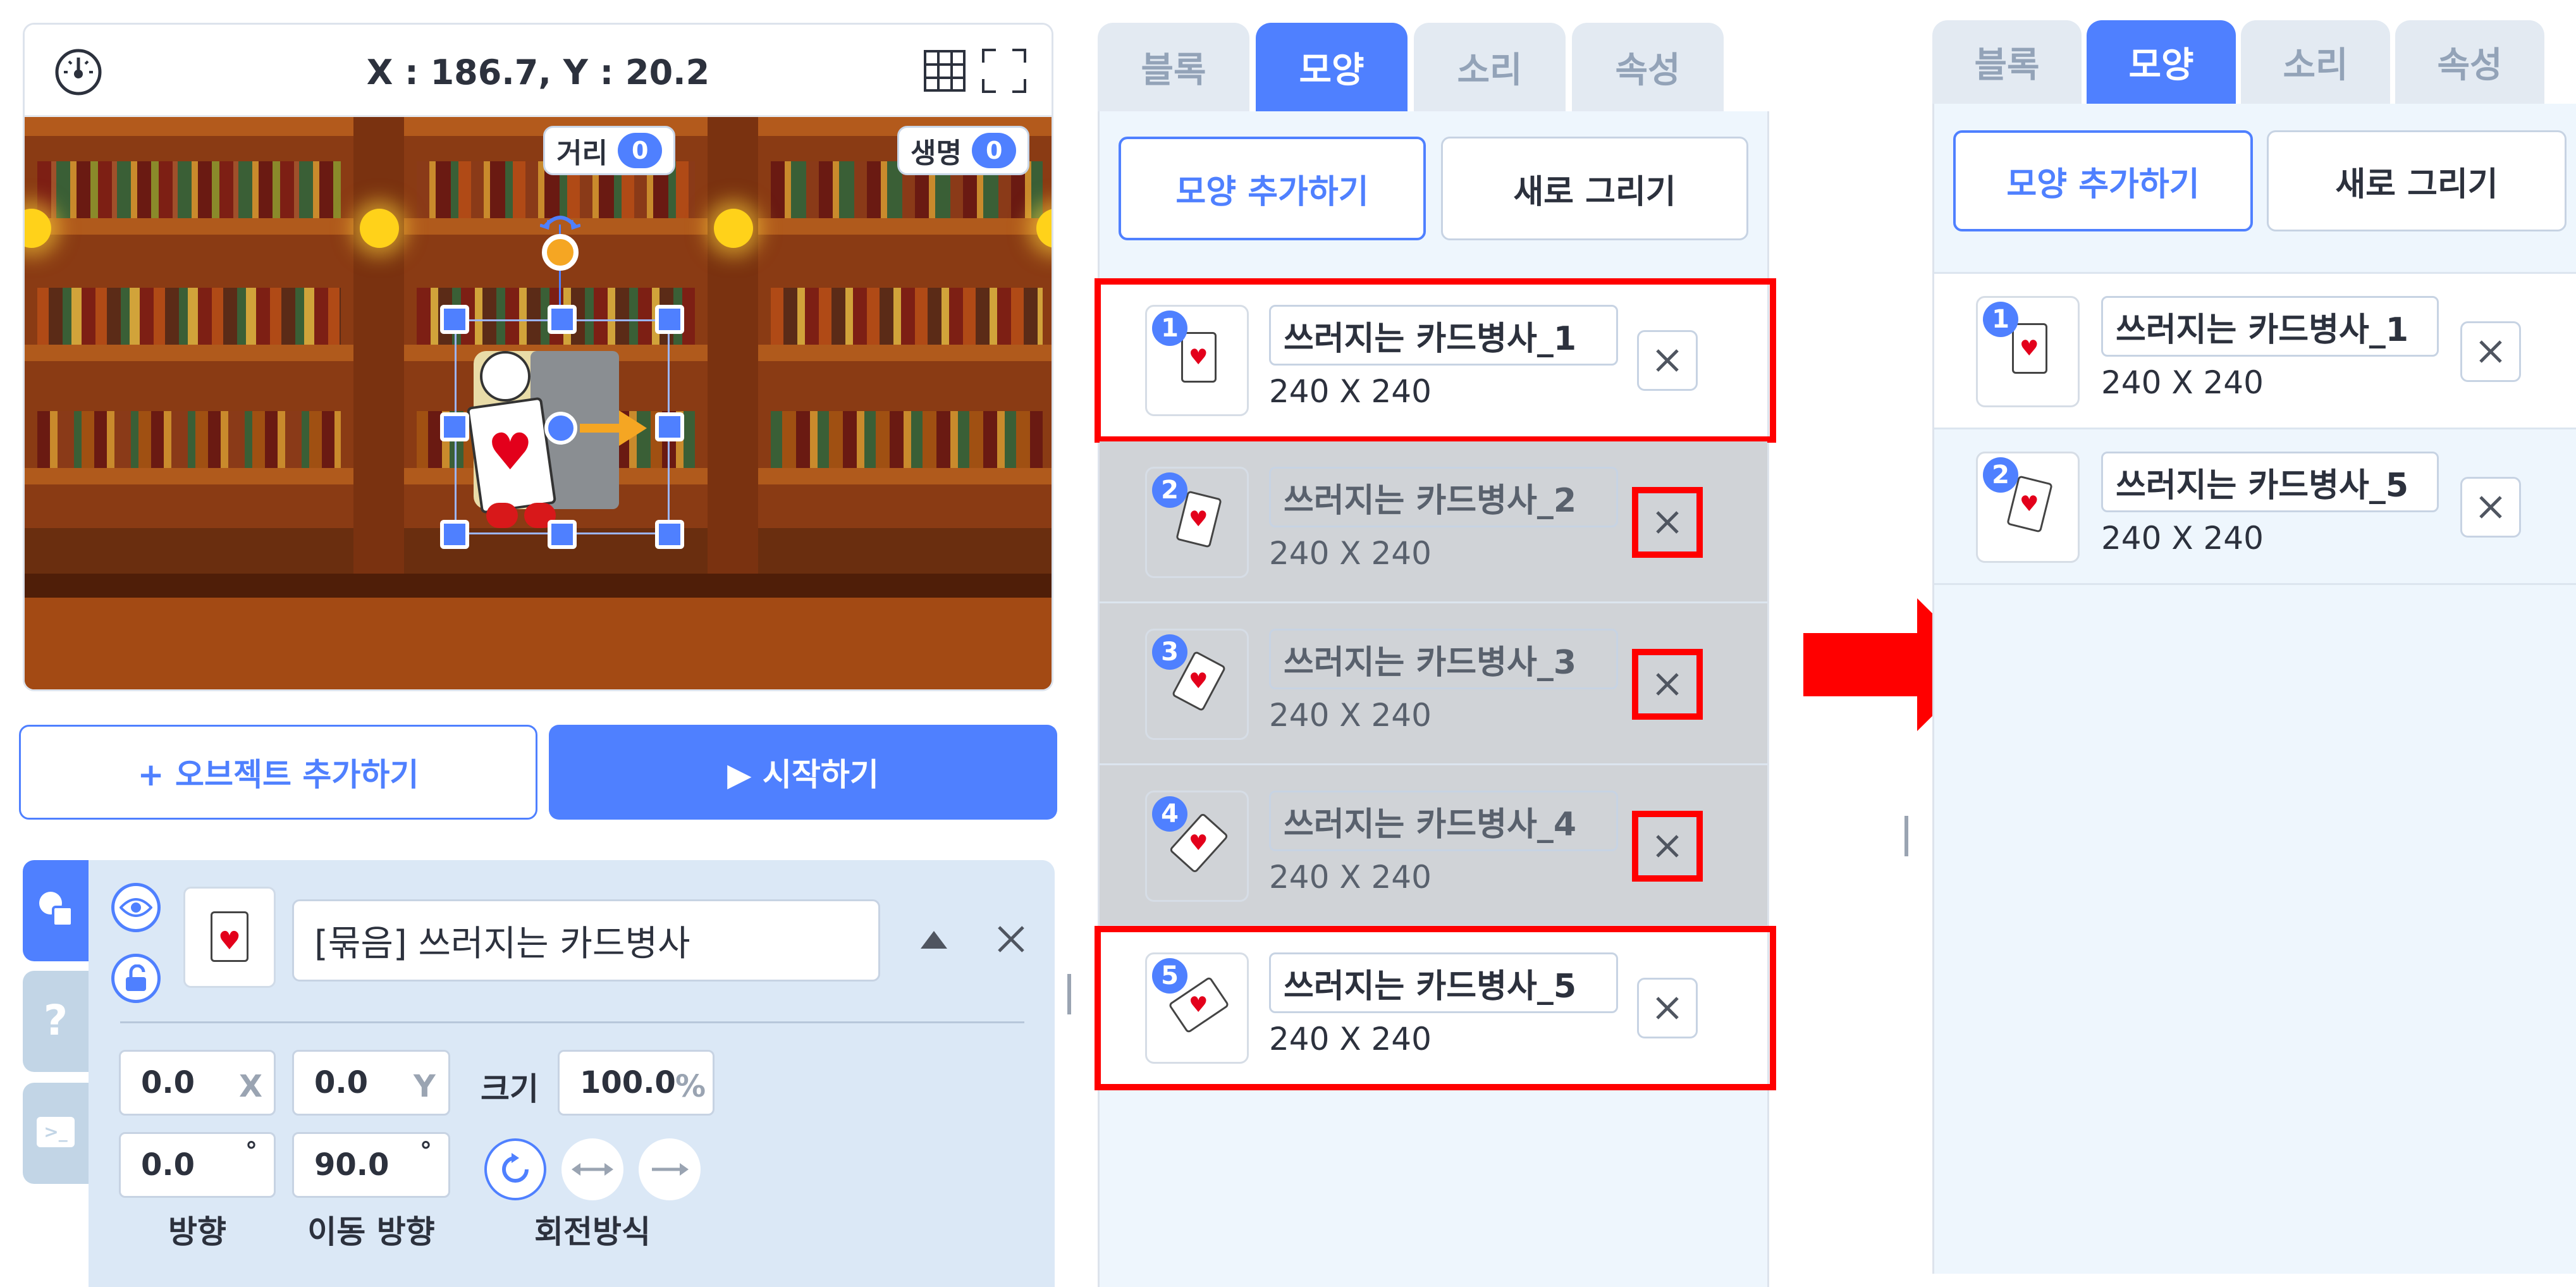 This screenshot has width=2576, height=1287. Describe the element at coordinates (2270, 482) in the screenshot. I see `shape-name-input: 쓰러지는 카드병사_5` at that location.